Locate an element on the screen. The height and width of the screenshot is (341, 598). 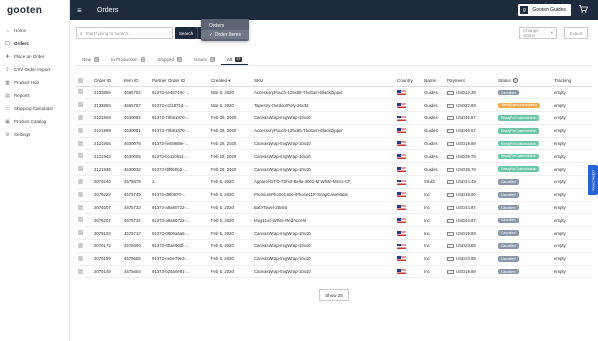
column-header: Country is located at coordinates (408, 81).